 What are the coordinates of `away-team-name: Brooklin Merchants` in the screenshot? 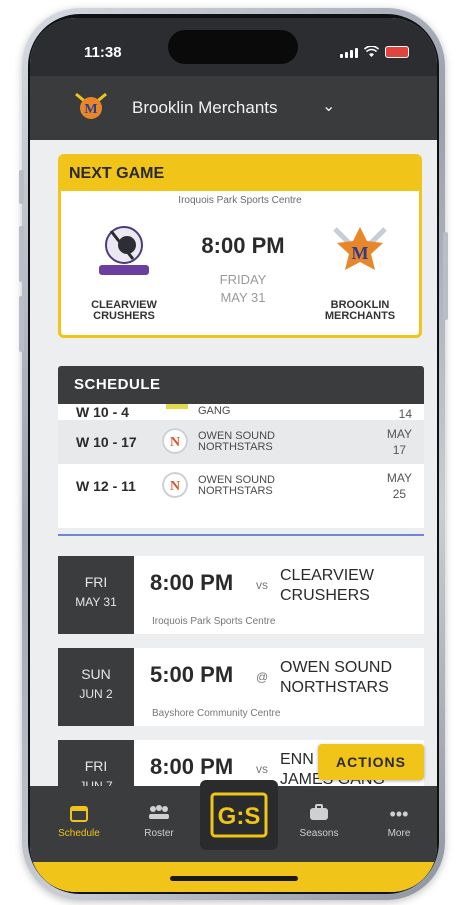 It's located at (360, 310).